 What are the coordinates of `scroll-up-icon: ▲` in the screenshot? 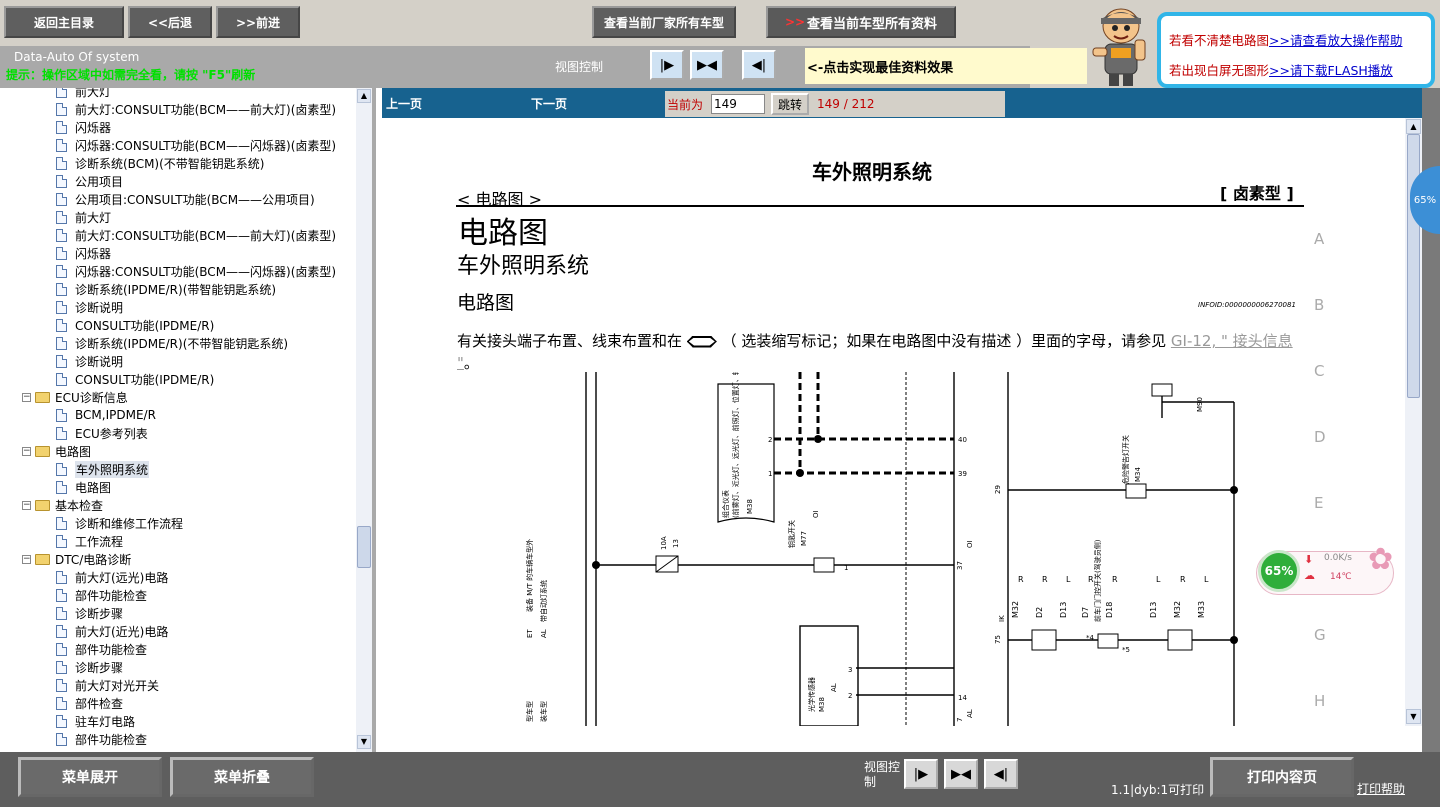 It's located at (364, 96).